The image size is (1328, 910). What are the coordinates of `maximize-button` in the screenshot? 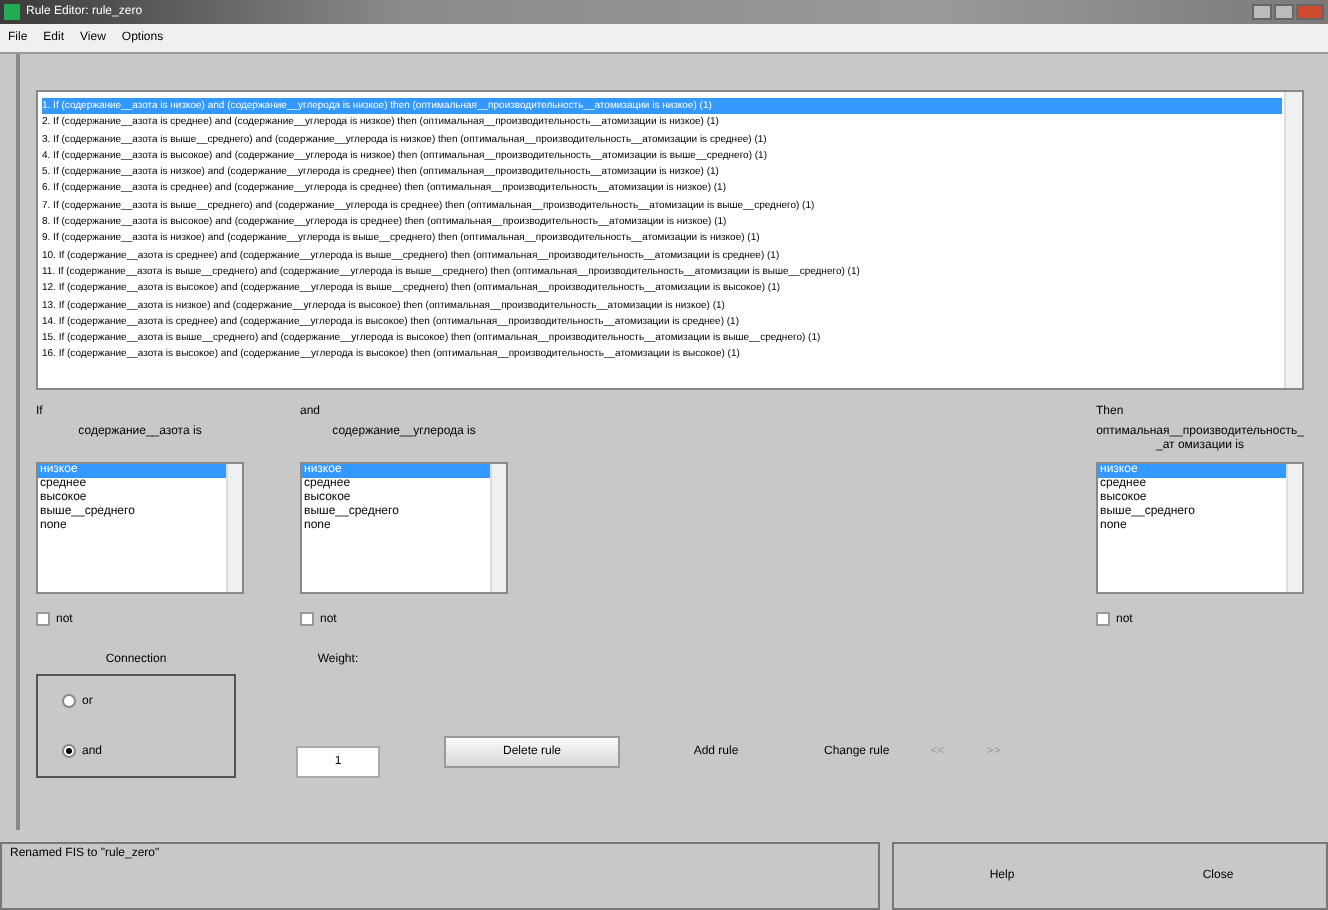 It's located at (1284, 12).